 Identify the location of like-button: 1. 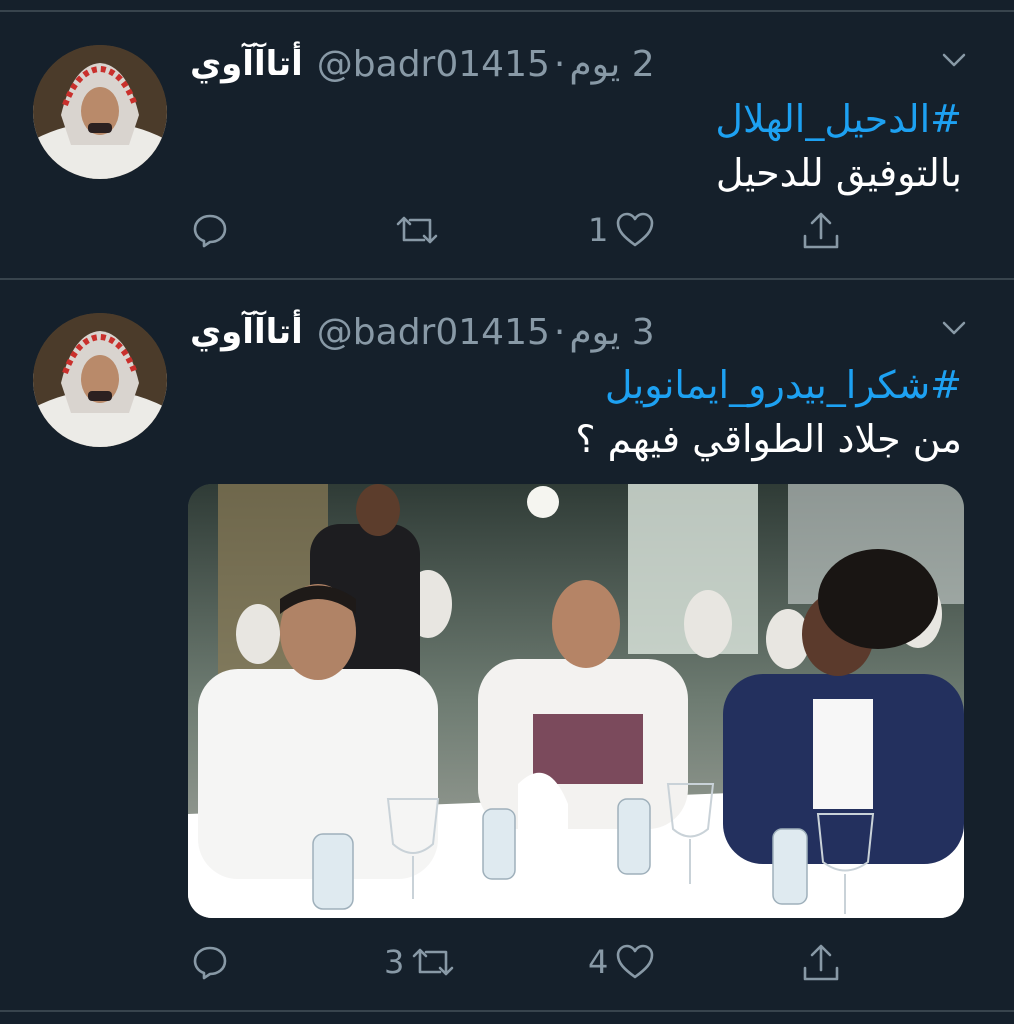
(622, 230).